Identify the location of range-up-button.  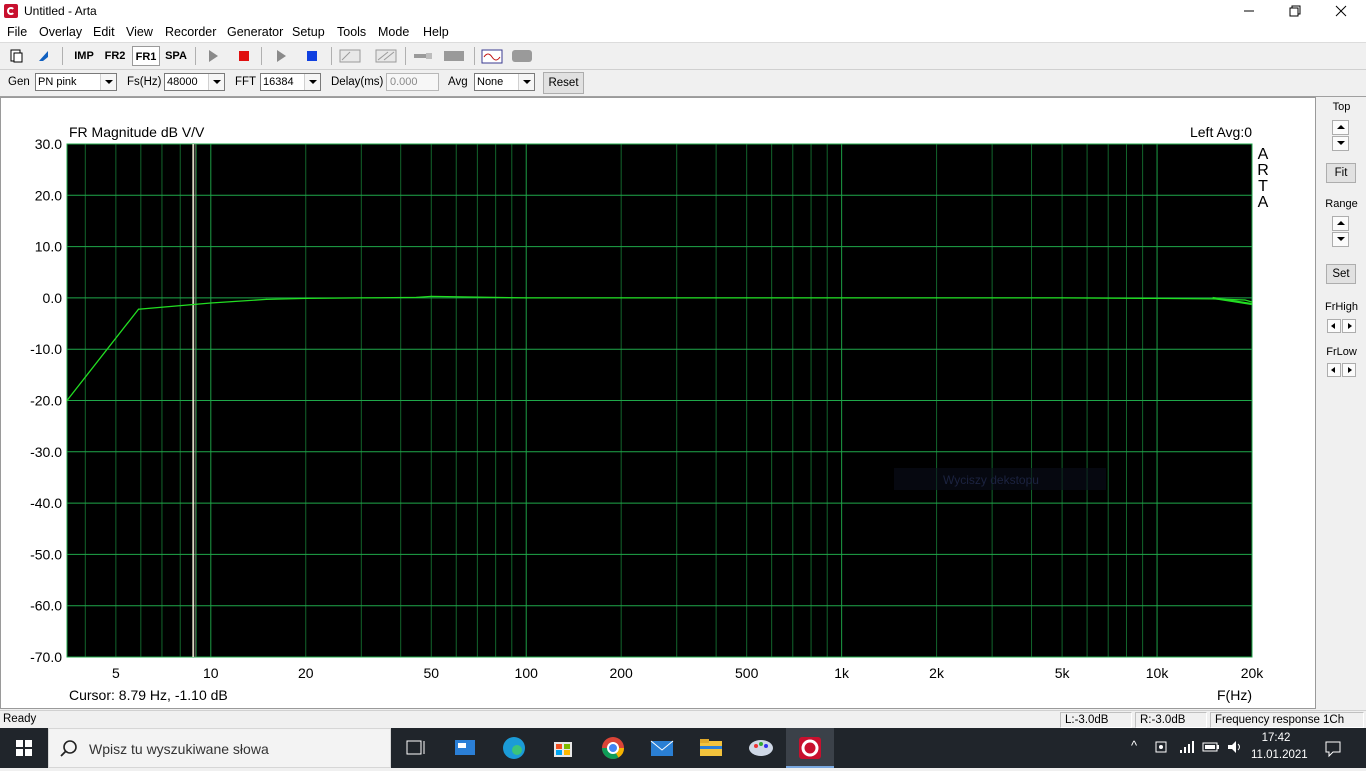
(1340, 223).